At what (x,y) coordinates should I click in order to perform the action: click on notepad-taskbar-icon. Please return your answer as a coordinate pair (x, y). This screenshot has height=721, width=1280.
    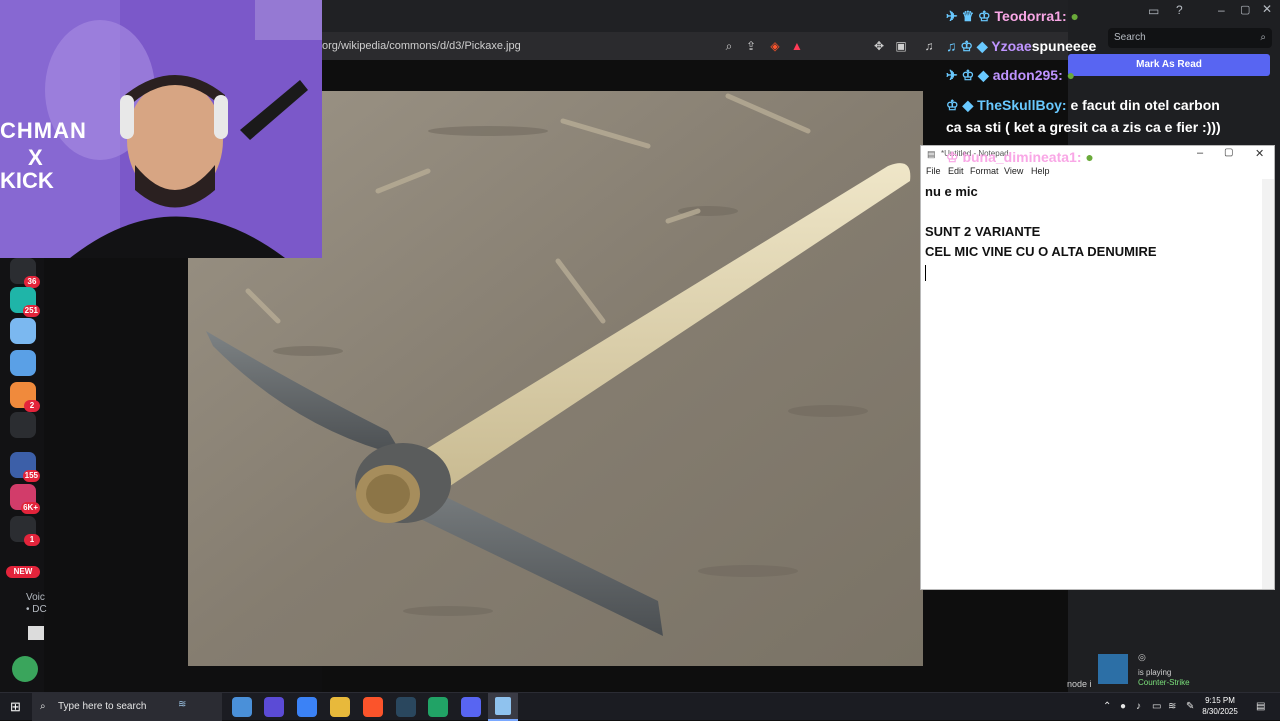
    Looking at the image, I should click on (503, 706).